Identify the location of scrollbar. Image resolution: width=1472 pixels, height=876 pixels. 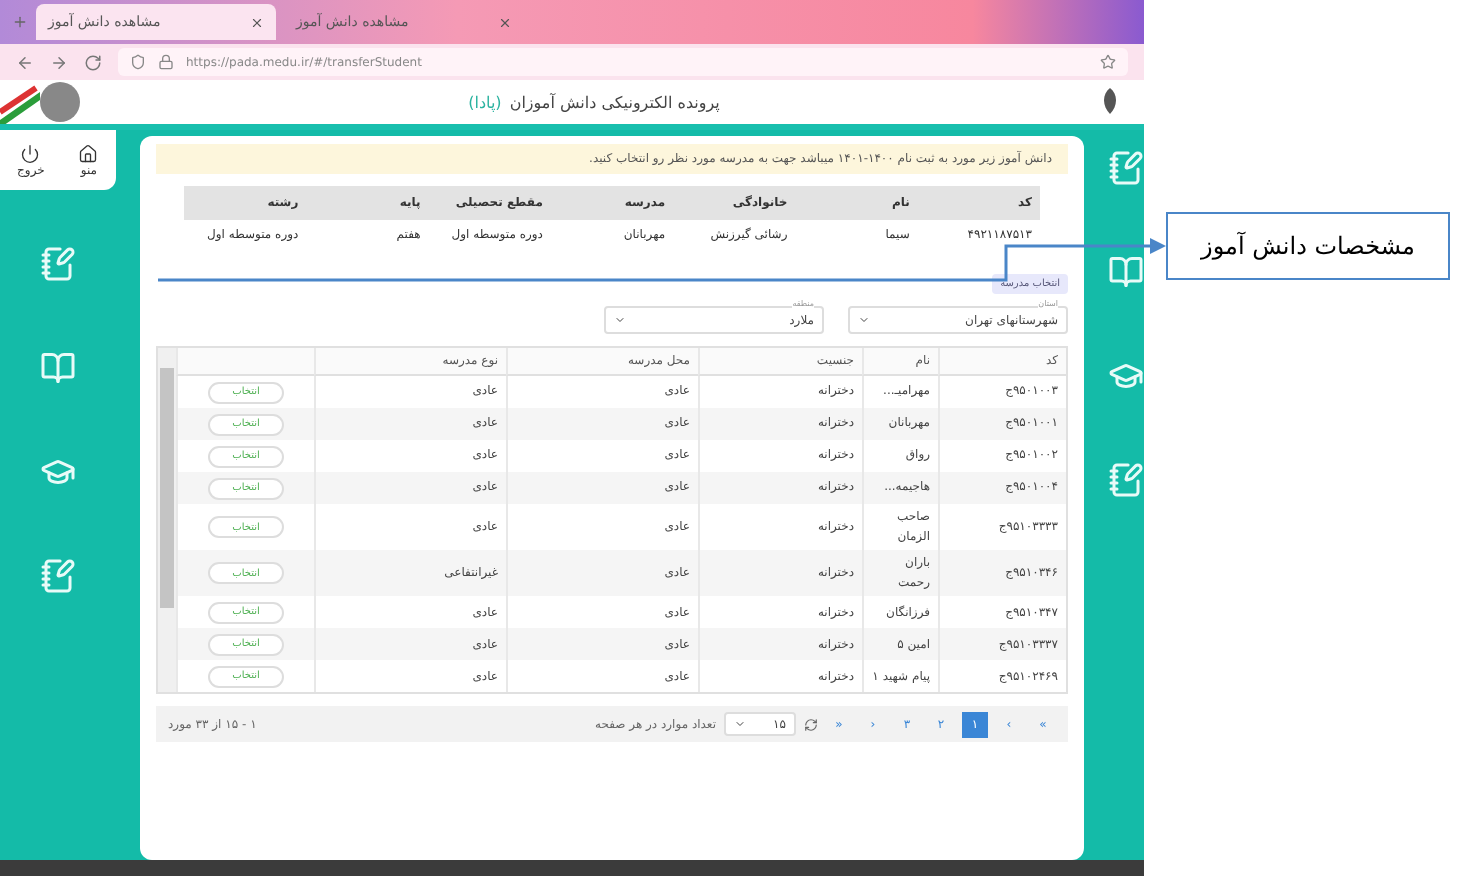
(167, 520).